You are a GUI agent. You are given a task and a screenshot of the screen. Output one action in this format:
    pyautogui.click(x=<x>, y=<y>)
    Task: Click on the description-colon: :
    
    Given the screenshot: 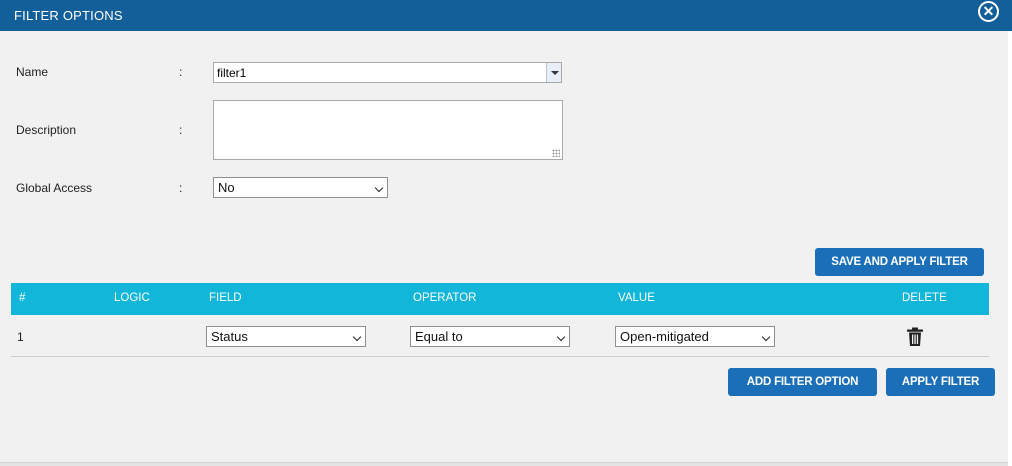 What is the action you would take?
    pyautogui.click(x=181, y=130)
    